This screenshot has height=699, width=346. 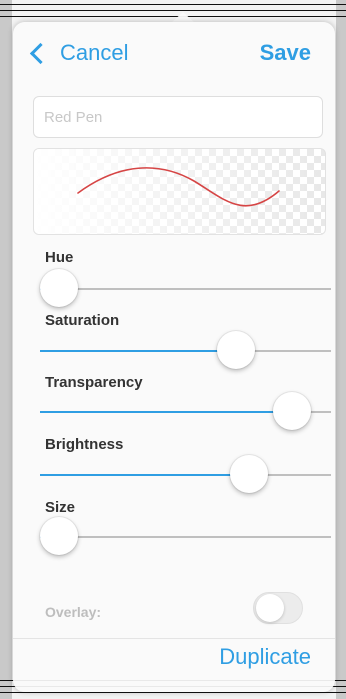 What do you see at coordinates (285, 53) in the screenshot?
I see `save-button: Save` at bounding box center [285, 53].